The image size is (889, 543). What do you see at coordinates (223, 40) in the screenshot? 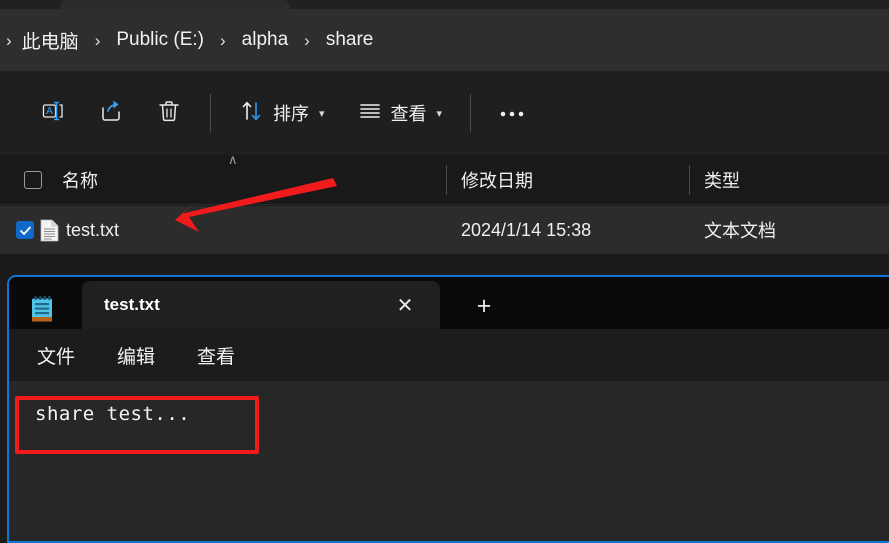
I see `chevron-right-icon-2: ›` at bounding box center [223, 40].